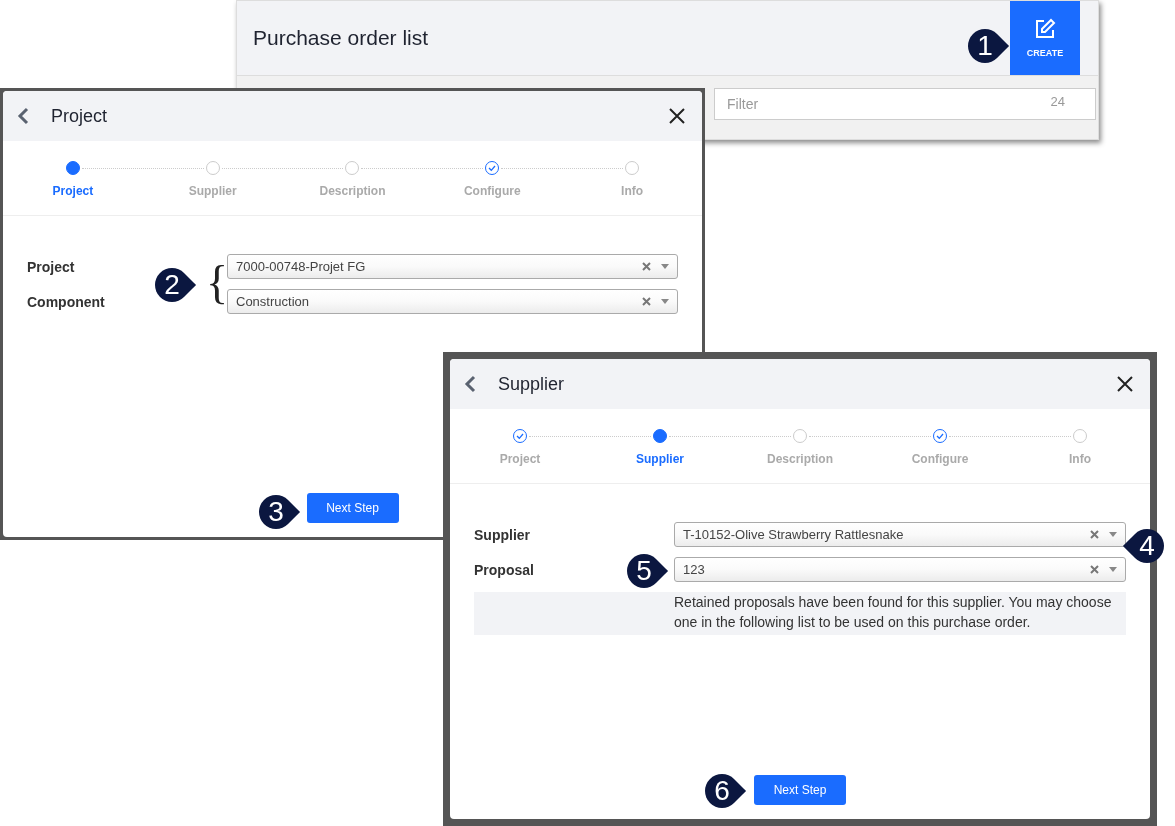 This screenshot has width=1175, height=826. What do you see at coordinates (66, 301) in the screenshot?
I see `field-label: Component` at bounding box center [66, 301].